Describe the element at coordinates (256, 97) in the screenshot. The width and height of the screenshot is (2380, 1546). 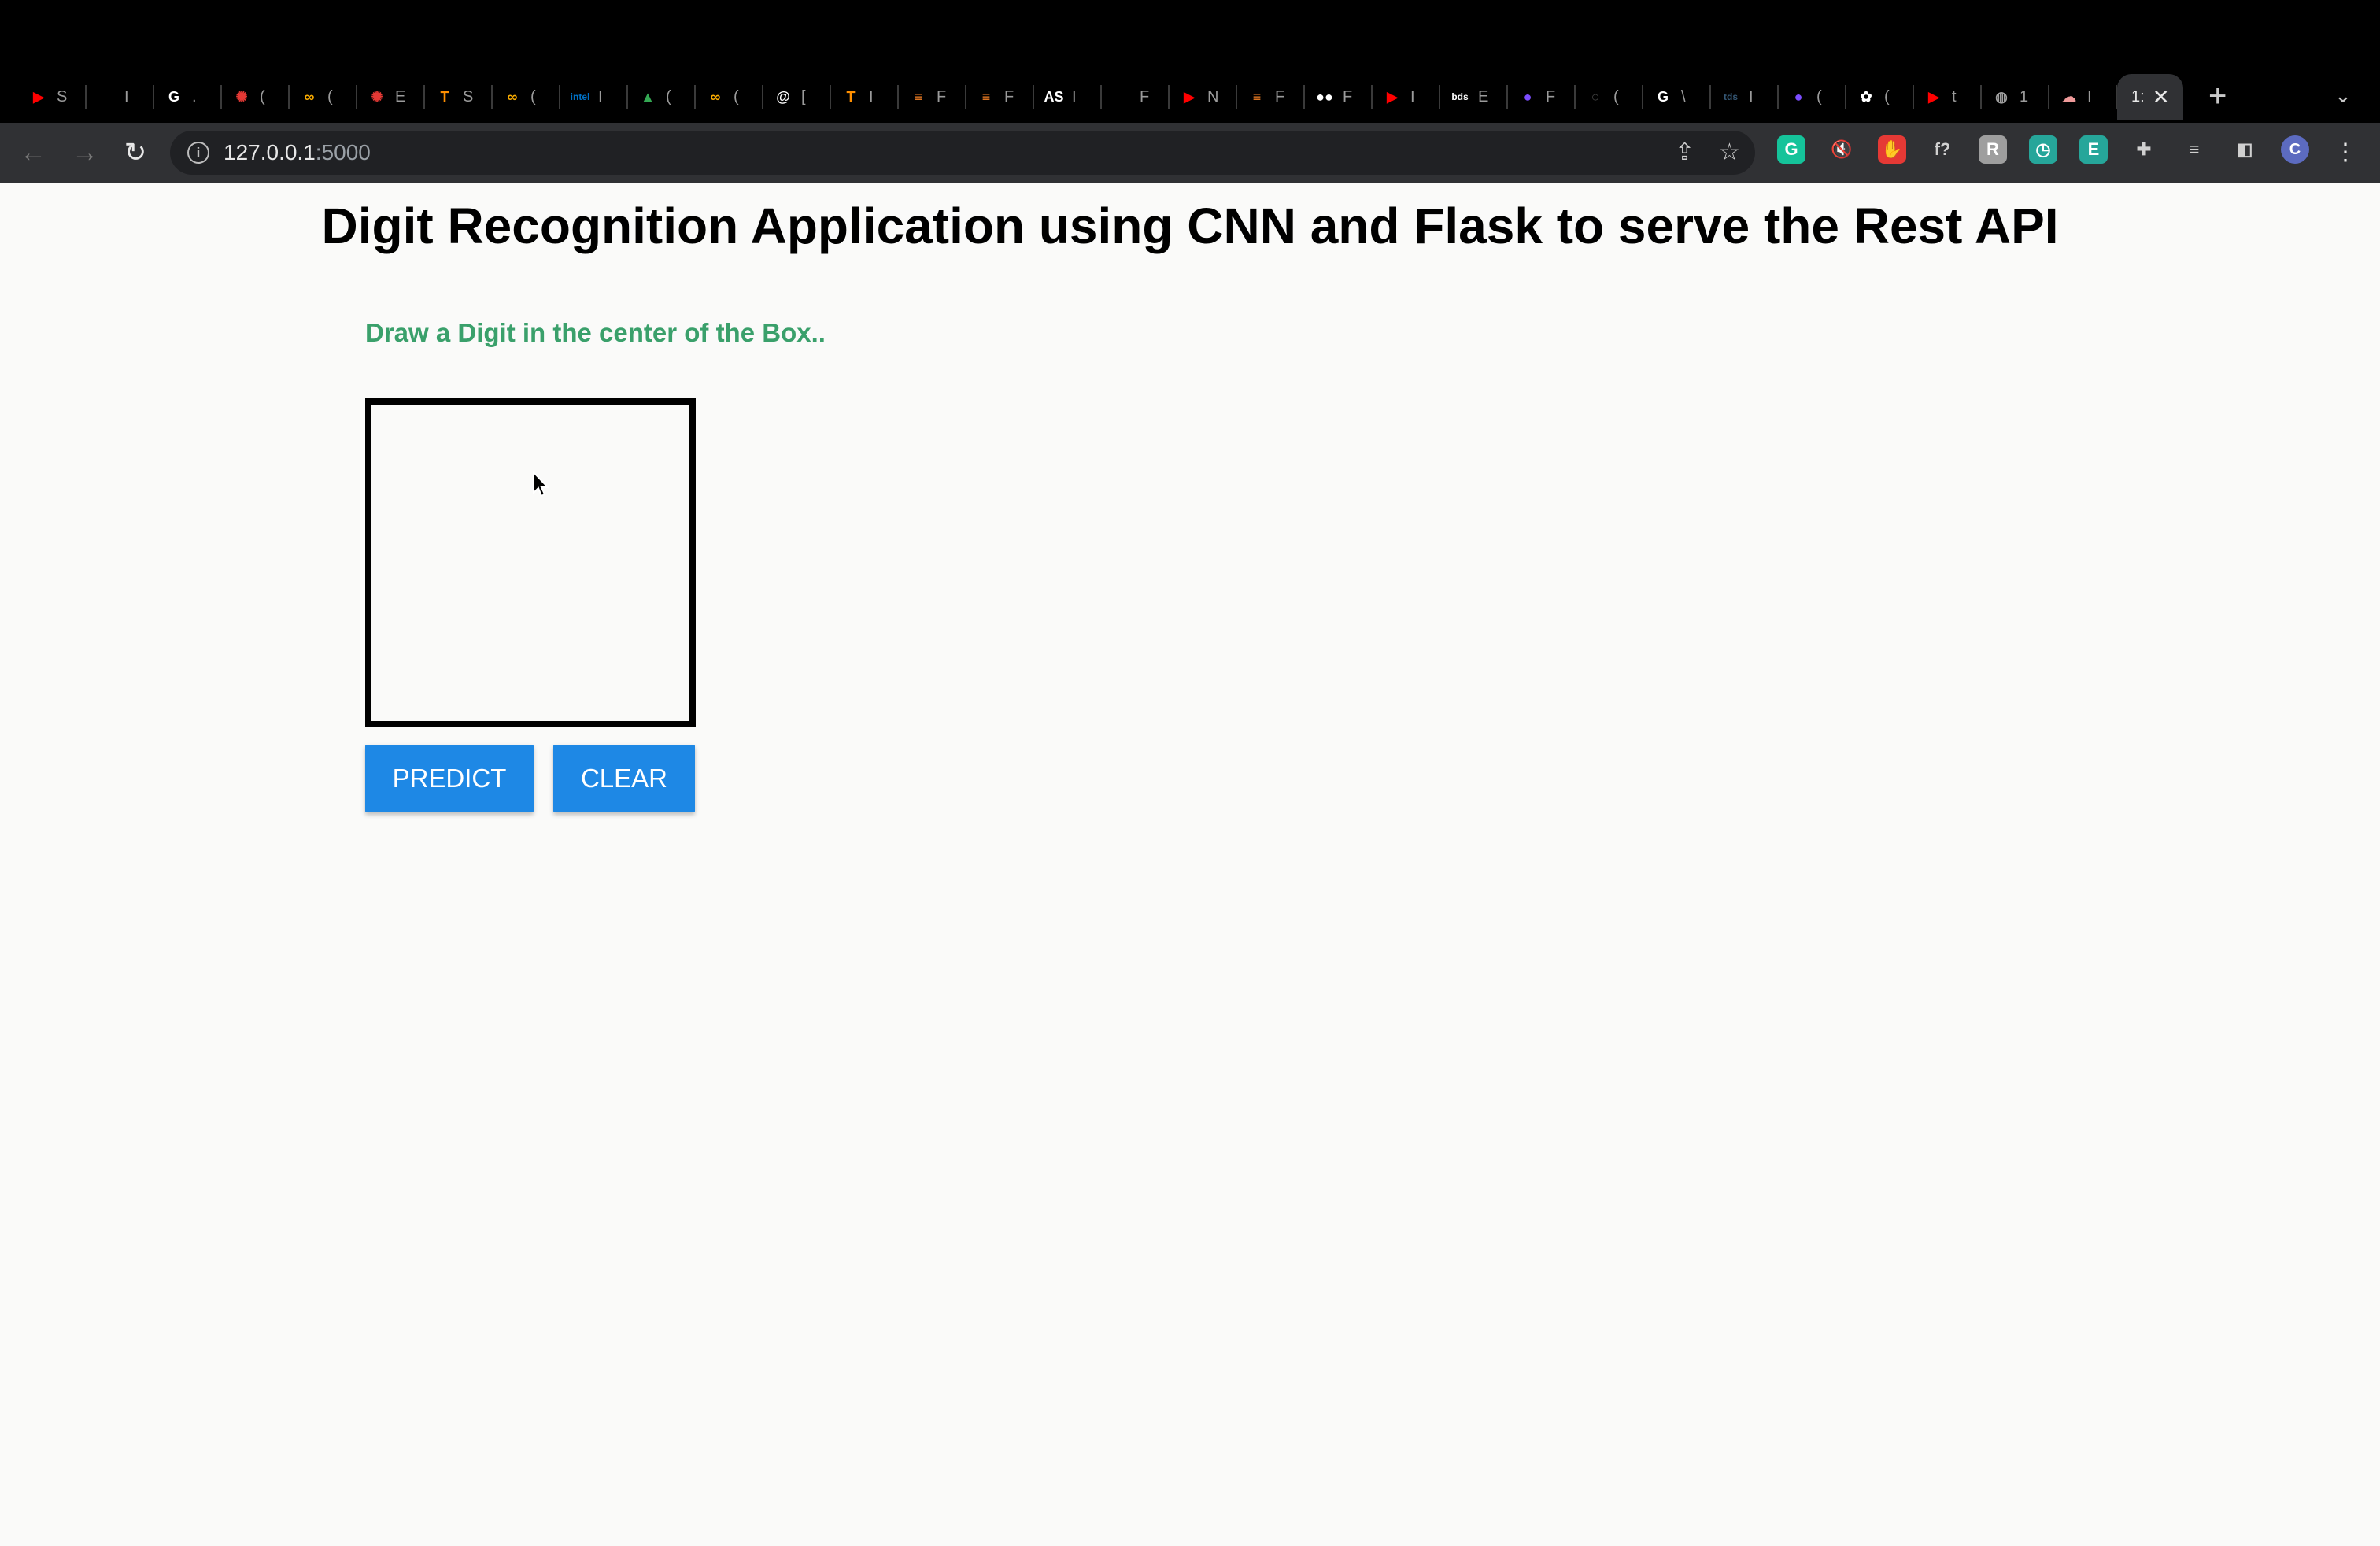
I see `browser-tab: ✺(` at that location.